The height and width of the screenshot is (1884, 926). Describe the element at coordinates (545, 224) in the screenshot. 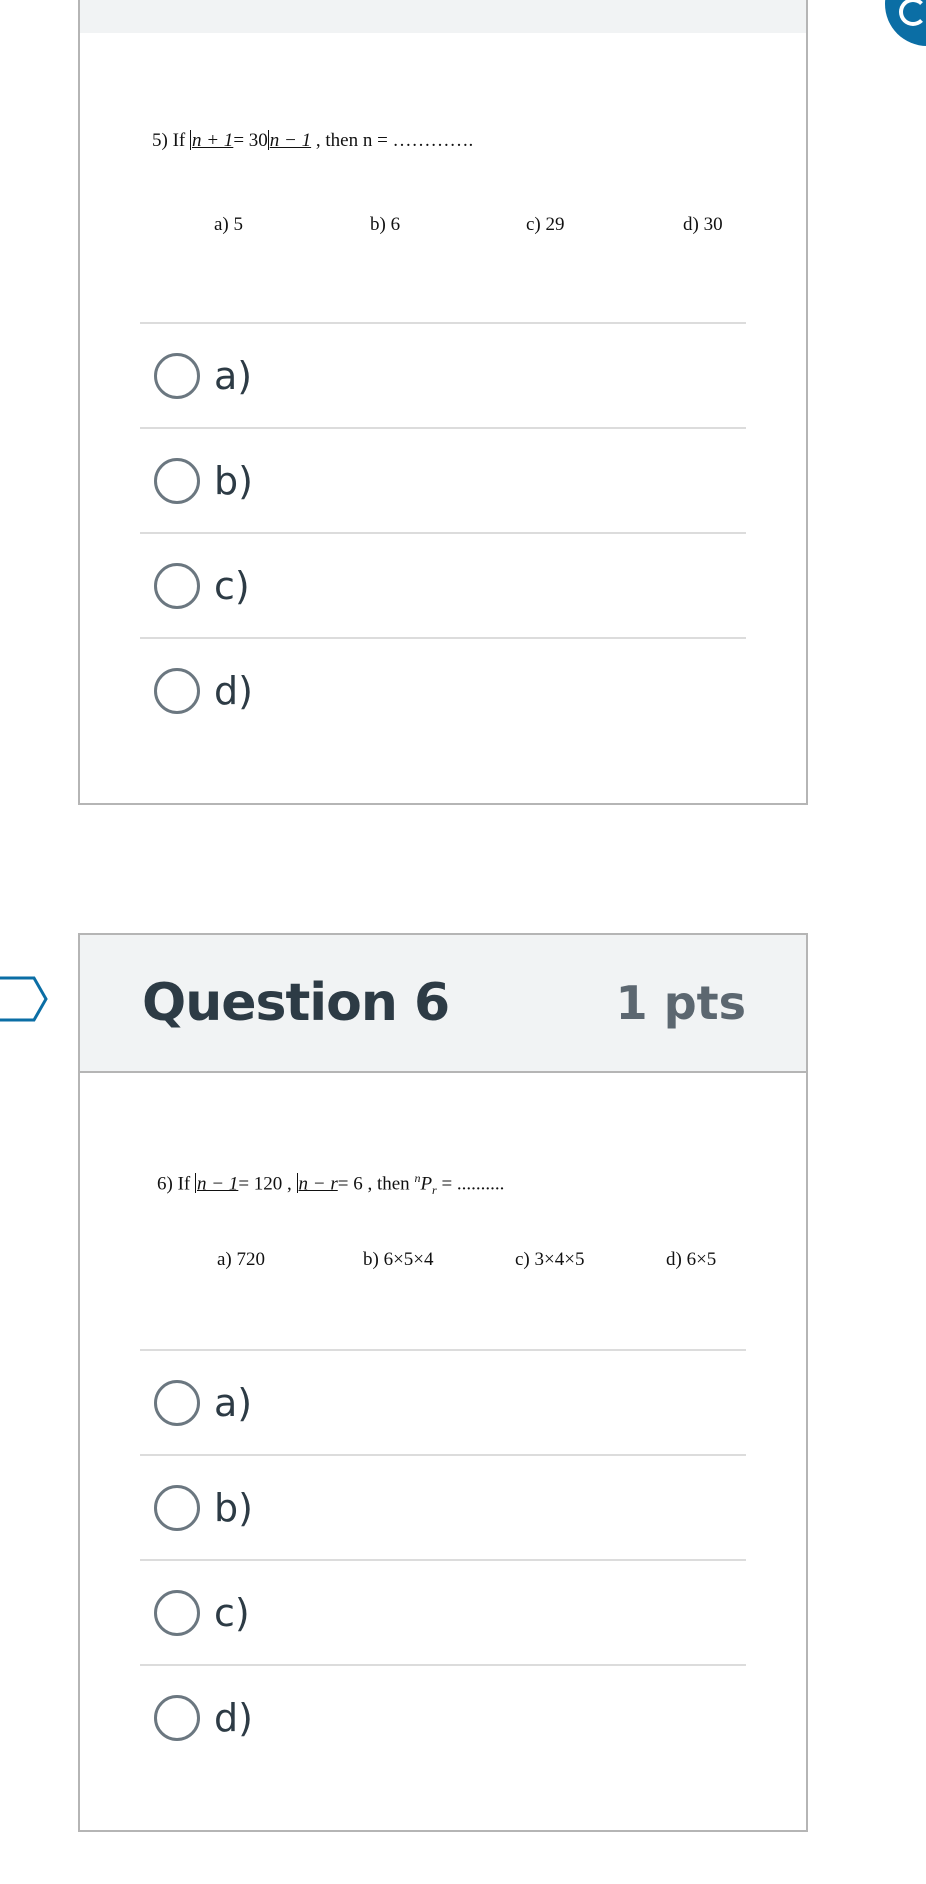

I see `choice-text: c) 29` at that location.